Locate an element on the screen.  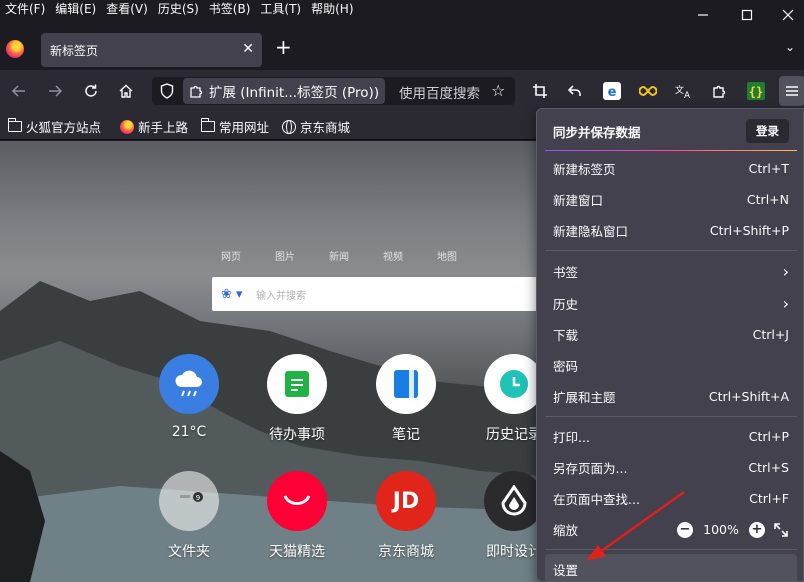
tile-weather: 21°C is located at coordinates (189, 397).